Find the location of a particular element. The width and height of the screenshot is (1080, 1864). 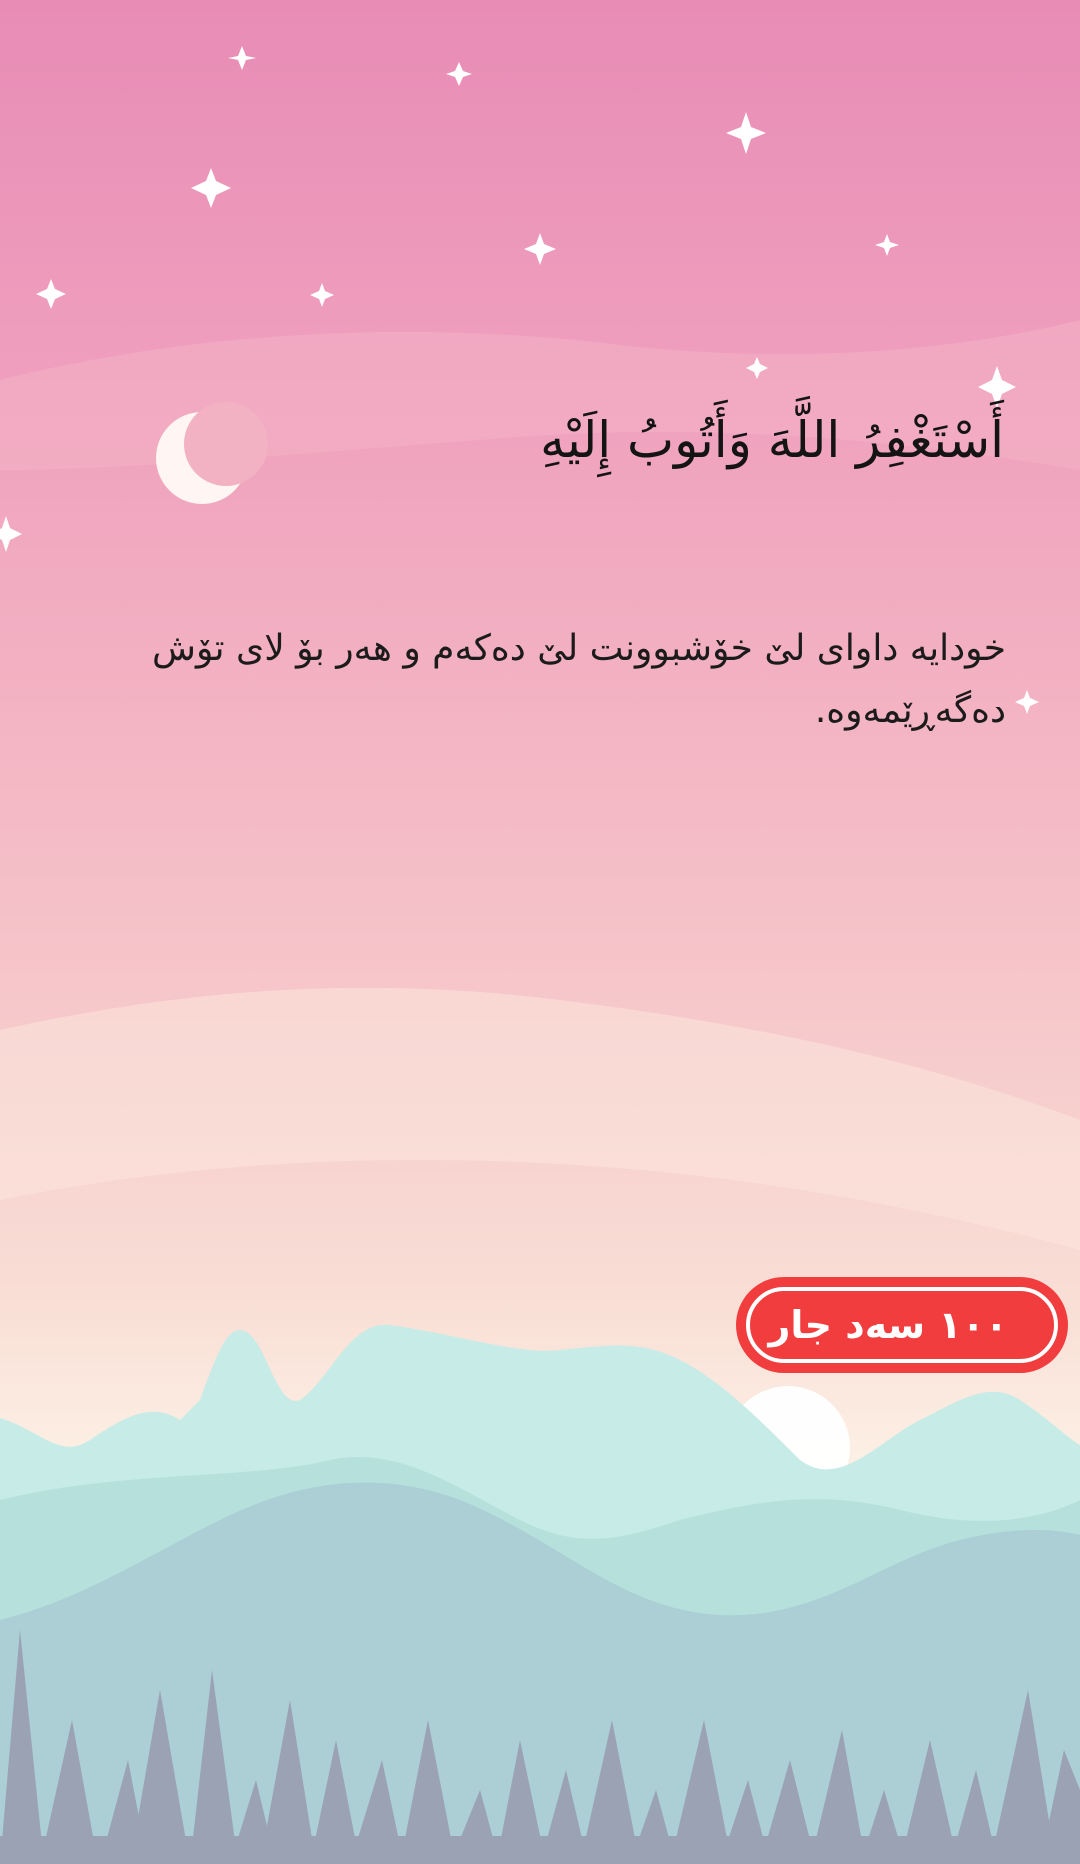

dhikr-arabic-text: أَسْتَغْفِرُ اللَّهَ وَأَتُوبُ إِلَيْهِ is located at coordinates (772, 440).